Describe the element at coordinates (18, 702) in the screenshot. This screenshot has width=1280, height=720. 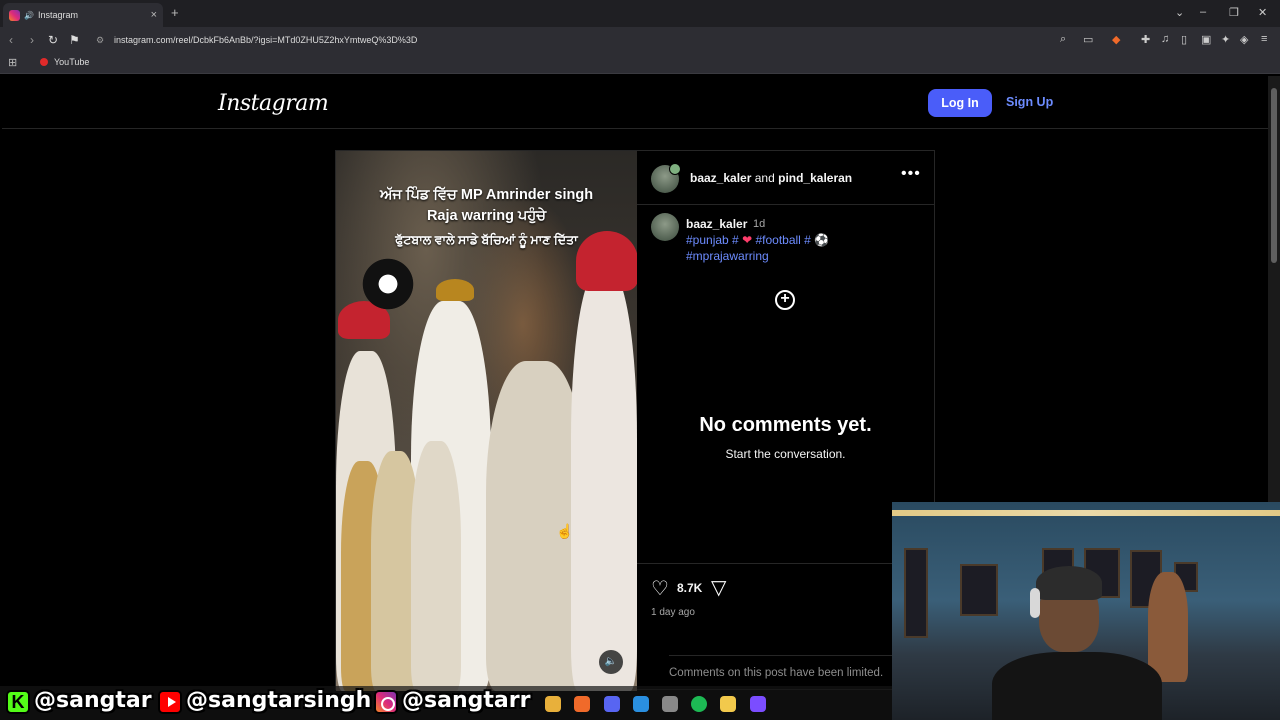
I see `kick-icon: K` at that location.